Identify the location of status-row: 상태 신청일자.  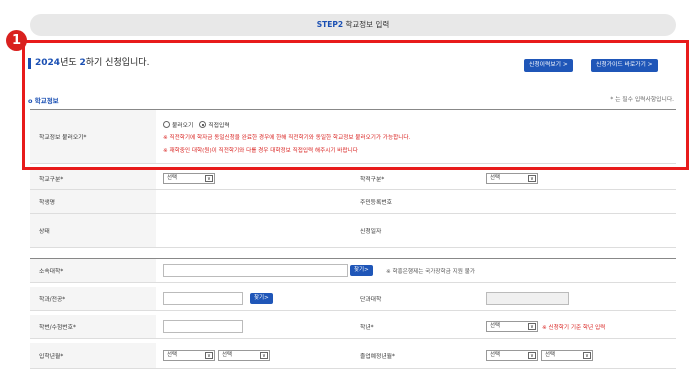
(353, 231).